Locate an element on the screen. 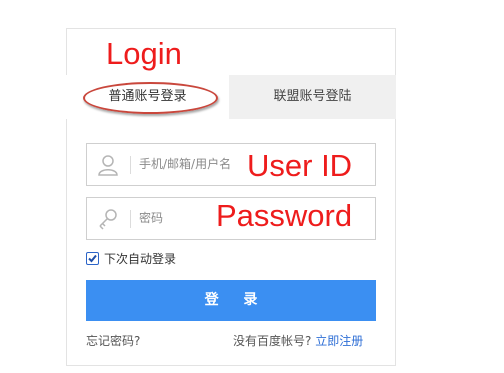  password-annotation: Password is located at coordinates (284, 215).